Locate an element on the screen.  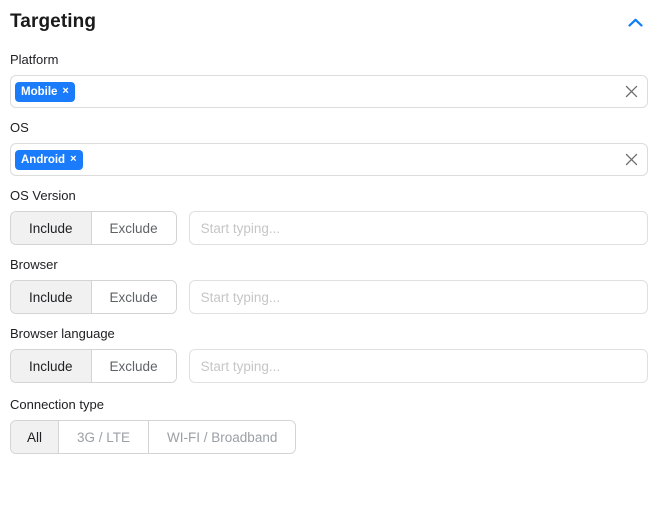
os-clear-icon is located at coordinates (631, 160).